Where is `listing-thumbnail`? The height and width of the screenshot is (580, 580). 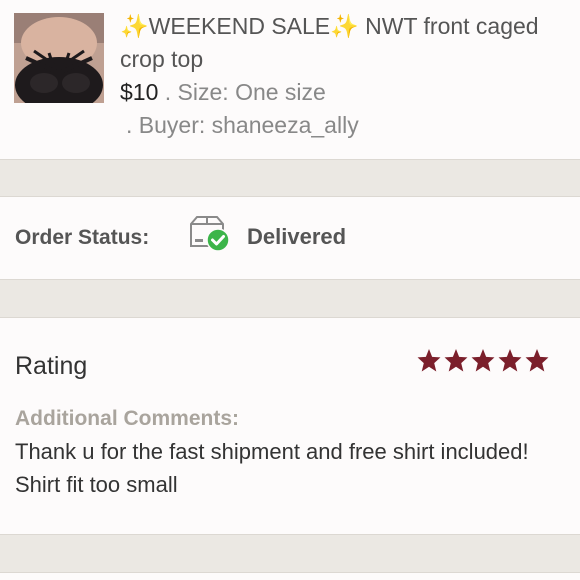 listing-thumbnail is located at coordinates (59, 58).